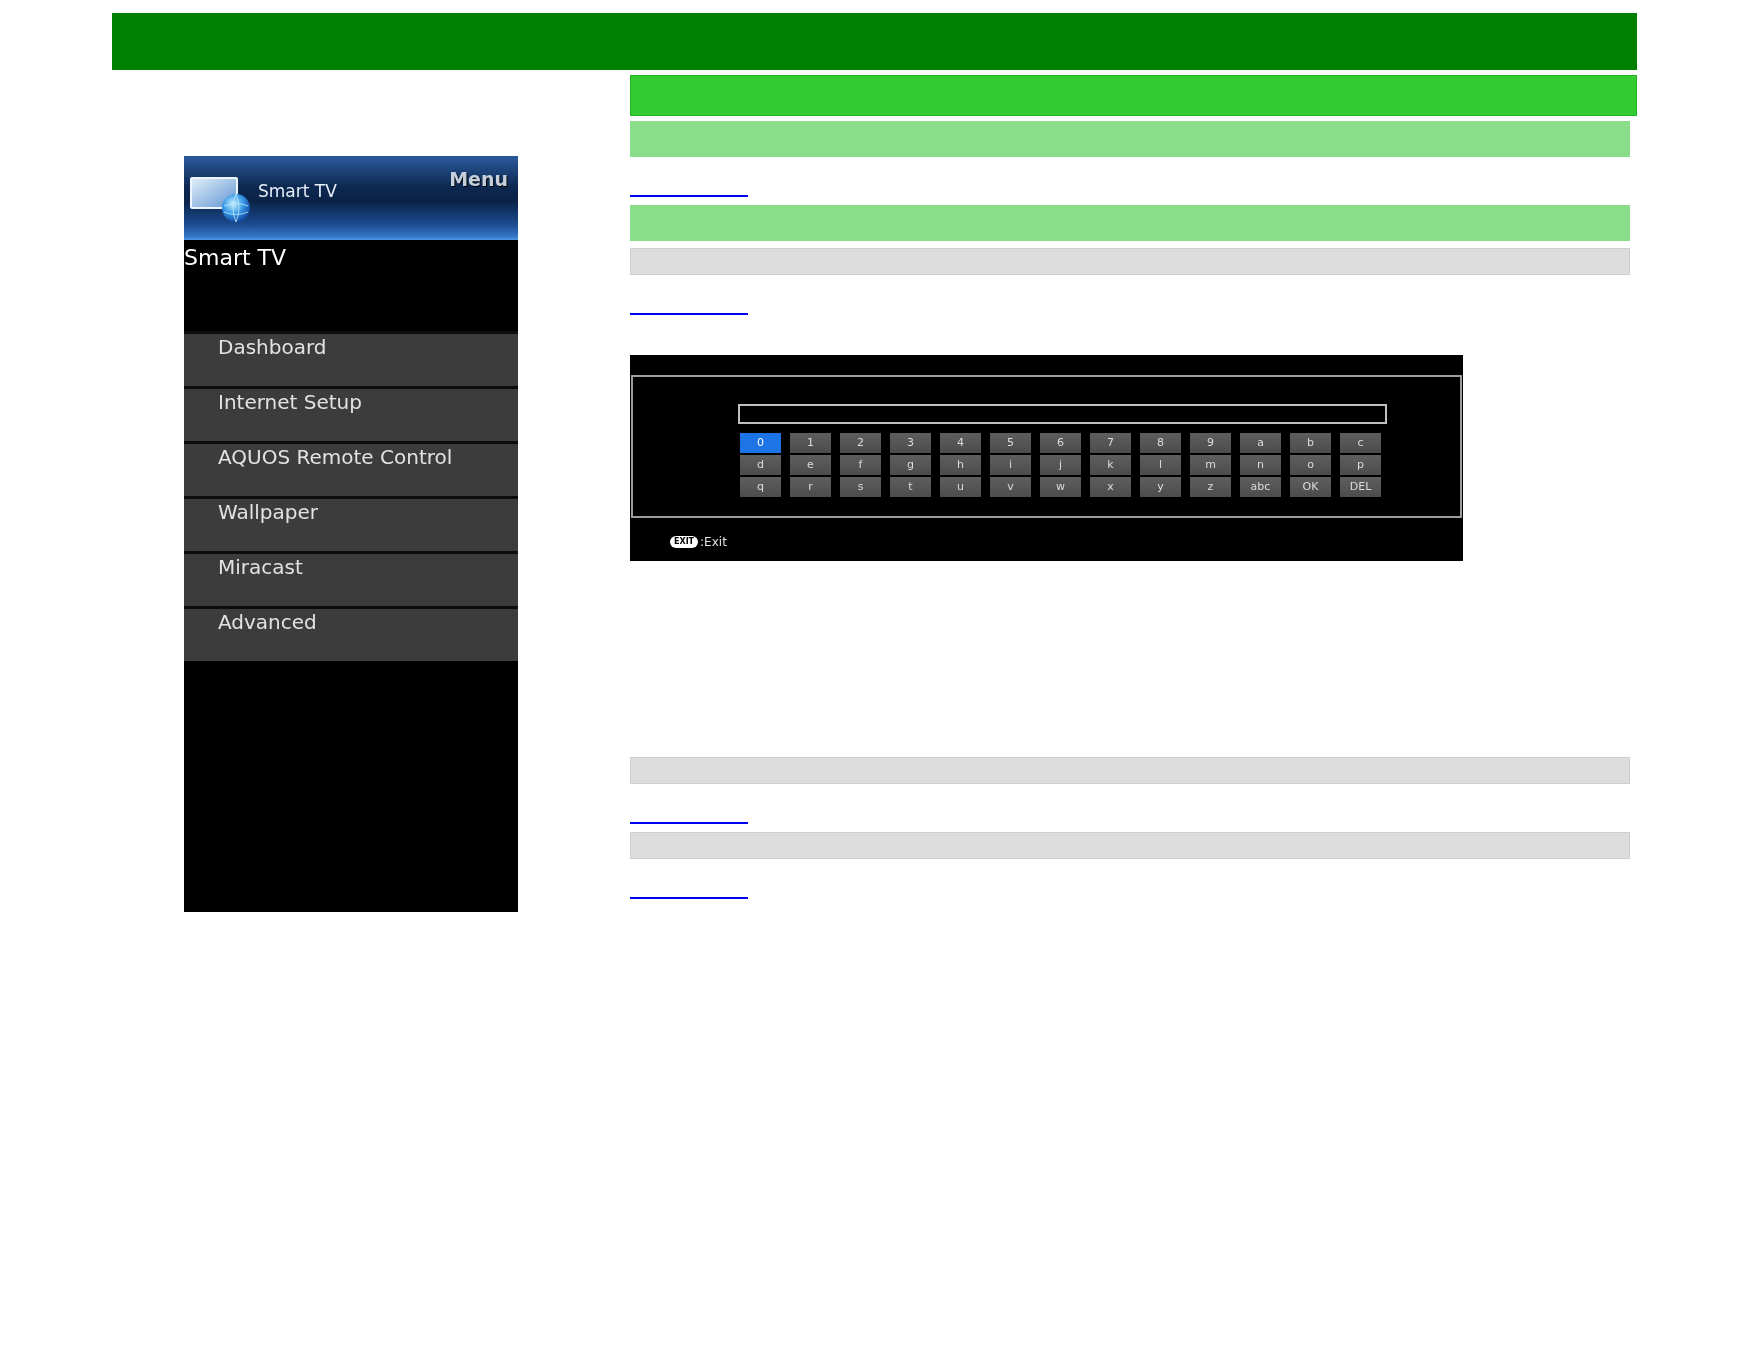 The height and width of the screenshot is (1361, 1761). Describe the element at coordinates (860, 487) in the screenshot. I see `keyboard-key: s` at that location.